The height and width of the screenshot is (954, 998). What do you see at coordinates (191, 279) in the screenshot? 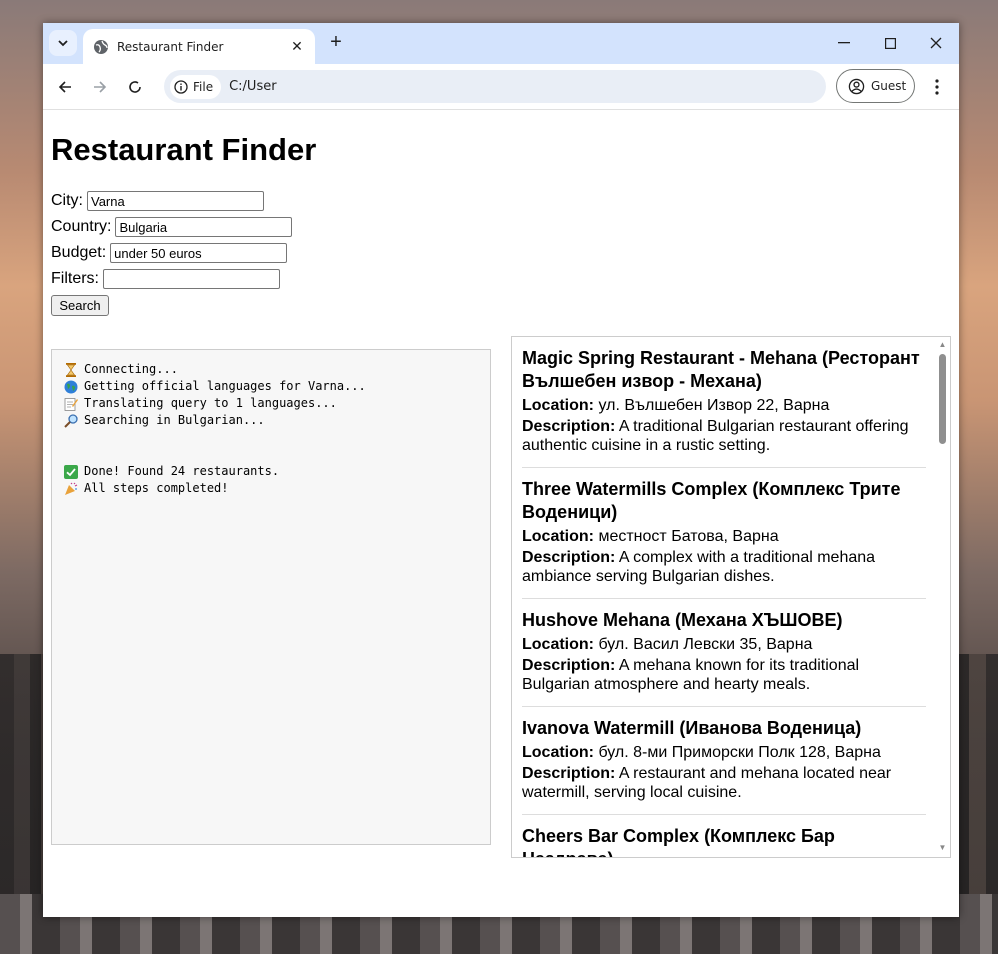
I see `filters-input` at bounding box center [191, 279].